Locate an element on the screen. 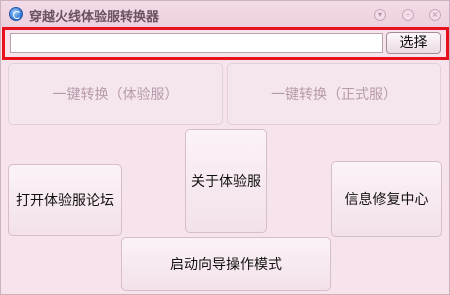 The width and height of the screenshot is (450, 295). about-trial-button: 关于体验服 is located at coordinates (226, 181).